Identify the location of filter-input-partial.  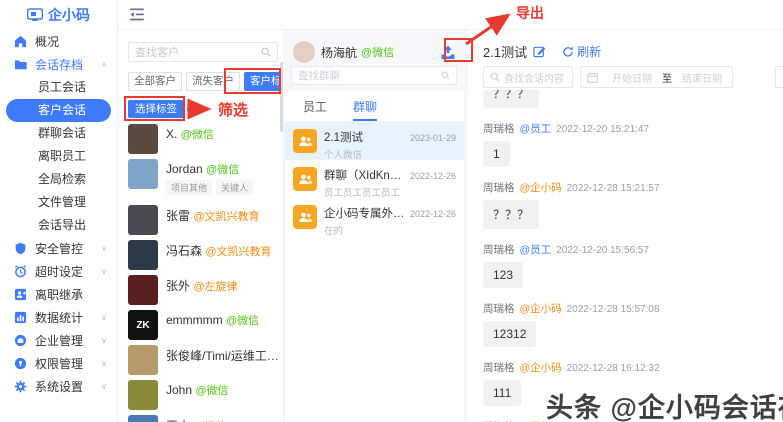
(779, 77).